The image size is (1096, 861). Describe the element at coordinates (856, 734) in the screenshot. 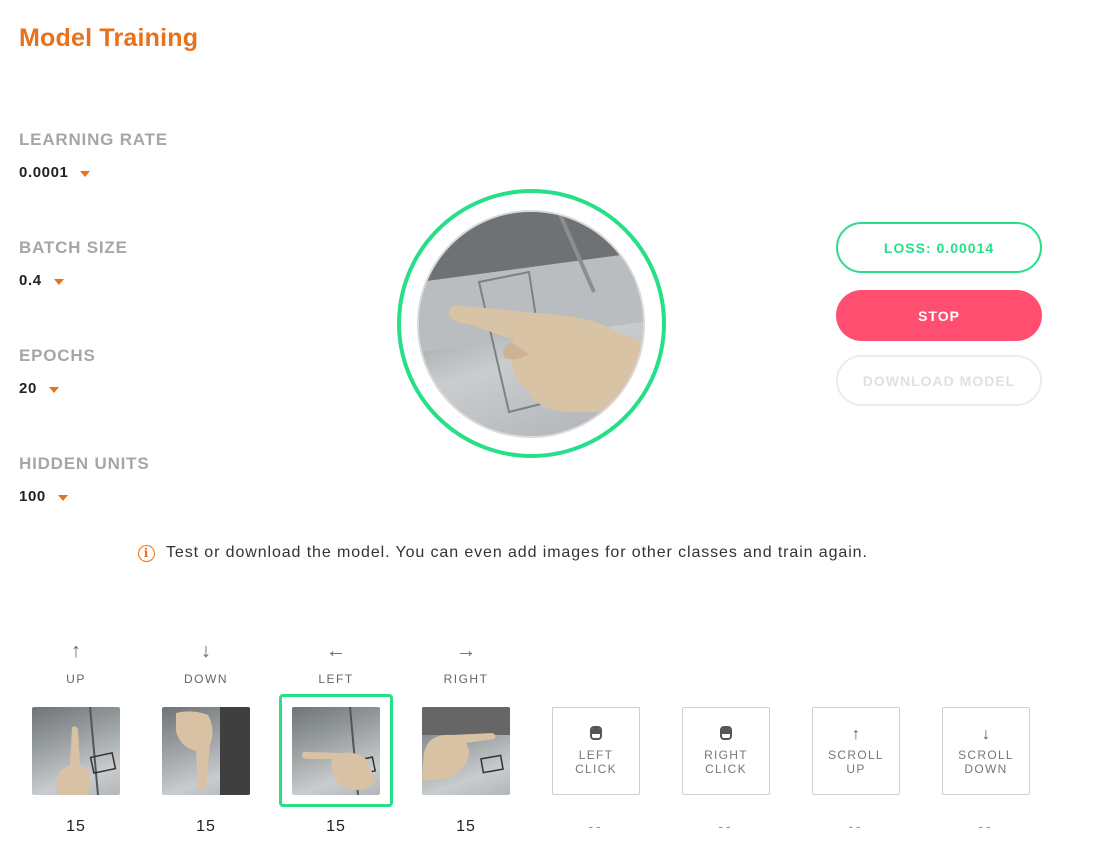

I see `scroll-up-icon: ↑` at that location.